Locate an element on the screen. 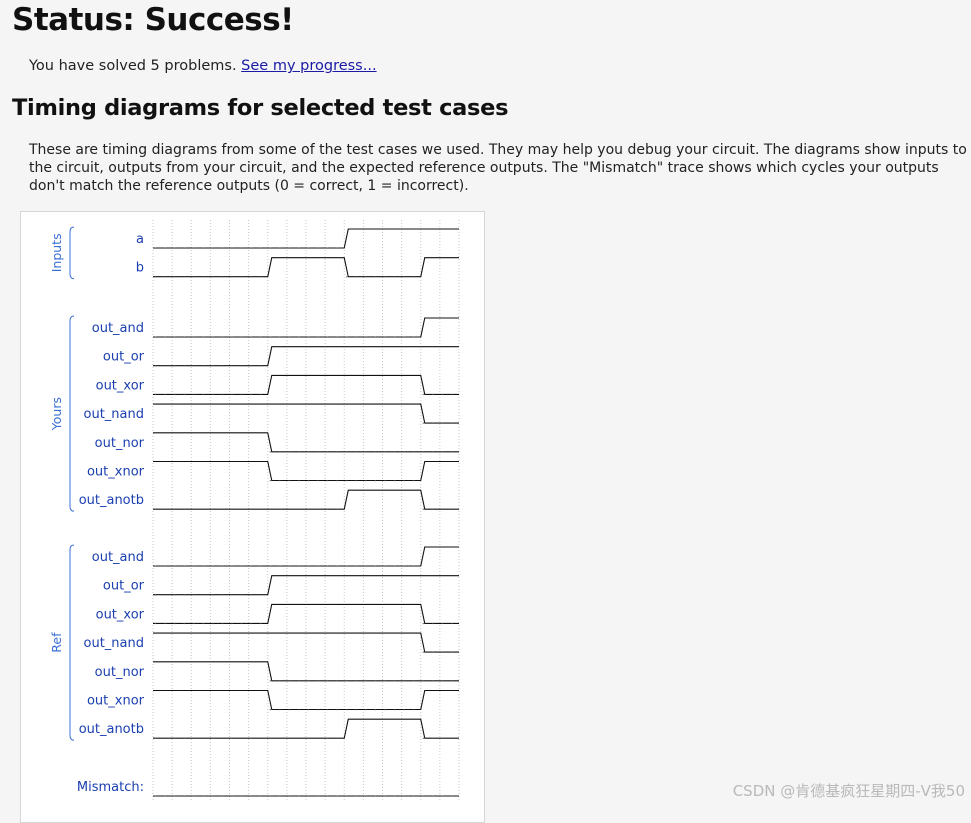 This screenshot has width=971, height=823. signal-wave-ref-out_anotb is located at coordinates (306, 728).